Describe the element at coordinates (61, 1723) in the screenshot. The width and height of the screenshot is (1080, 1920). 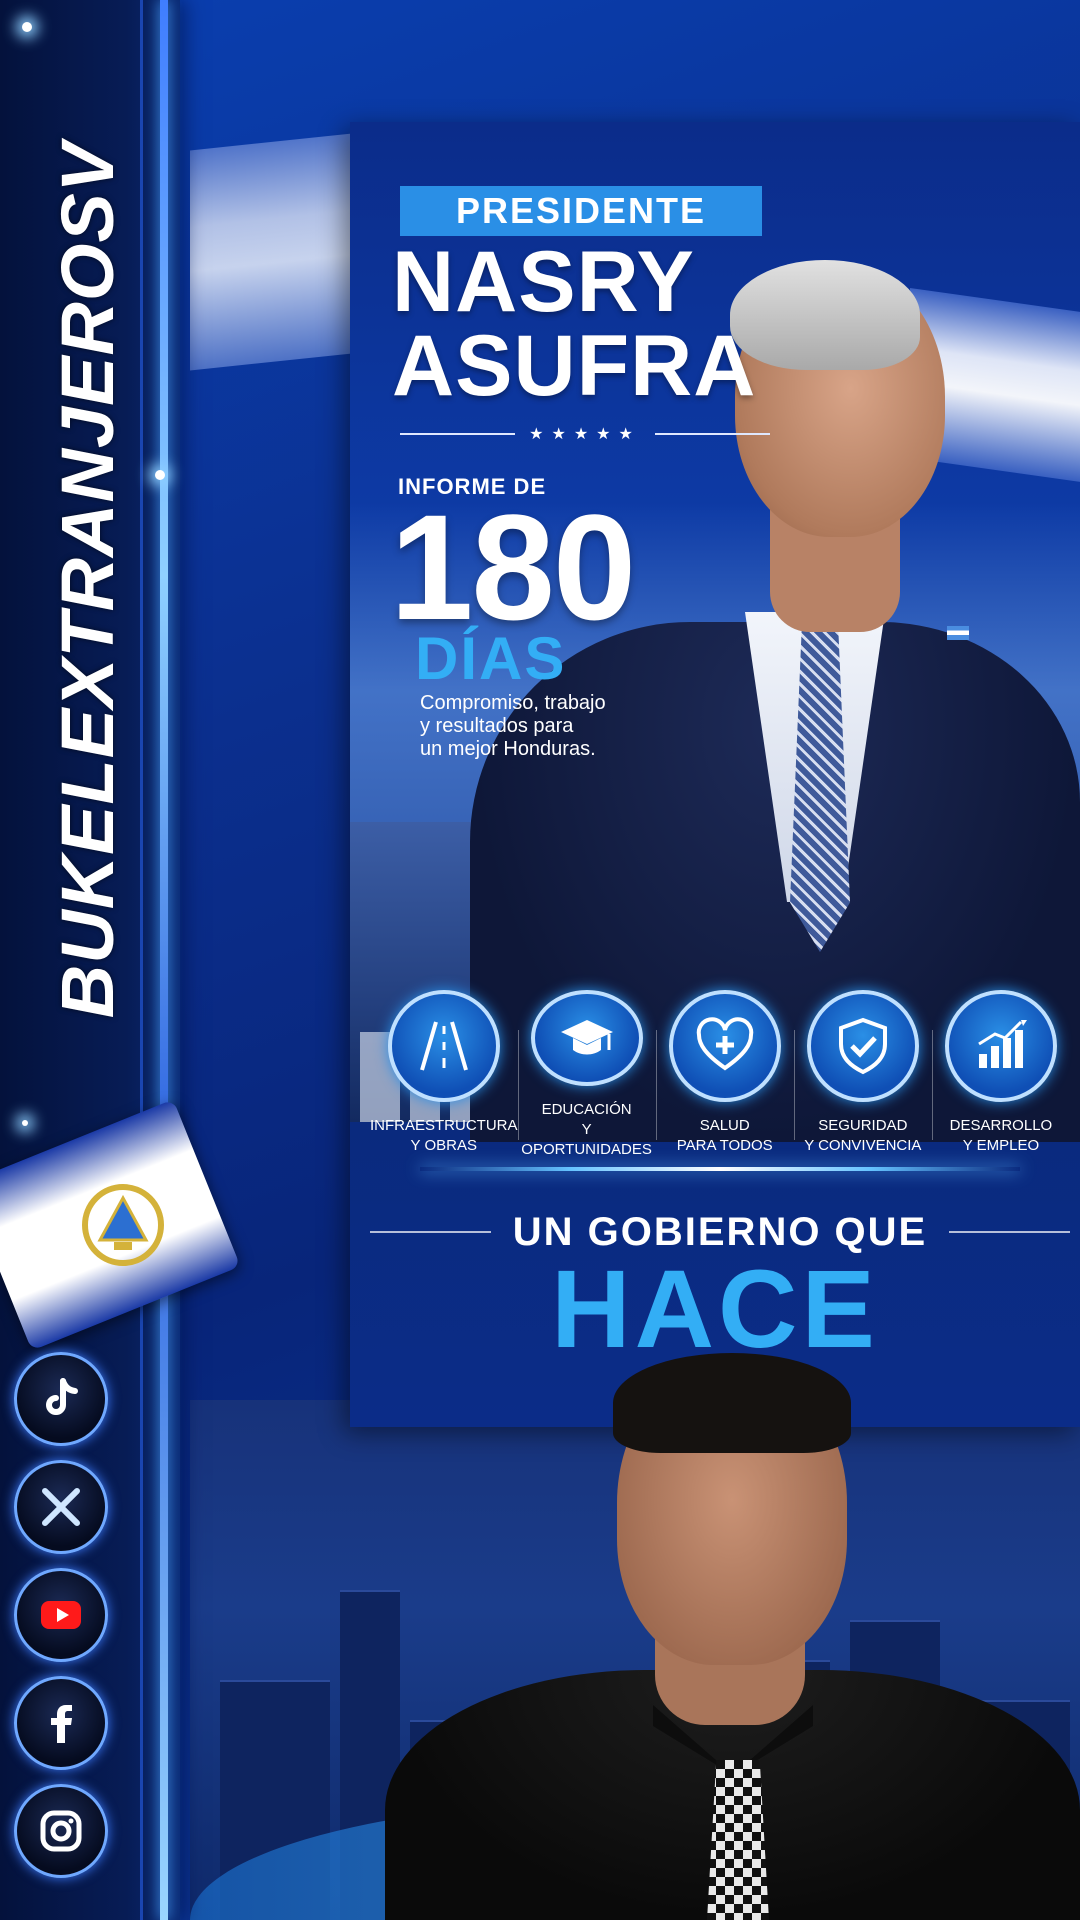
I see `facebook-icon` at that location.